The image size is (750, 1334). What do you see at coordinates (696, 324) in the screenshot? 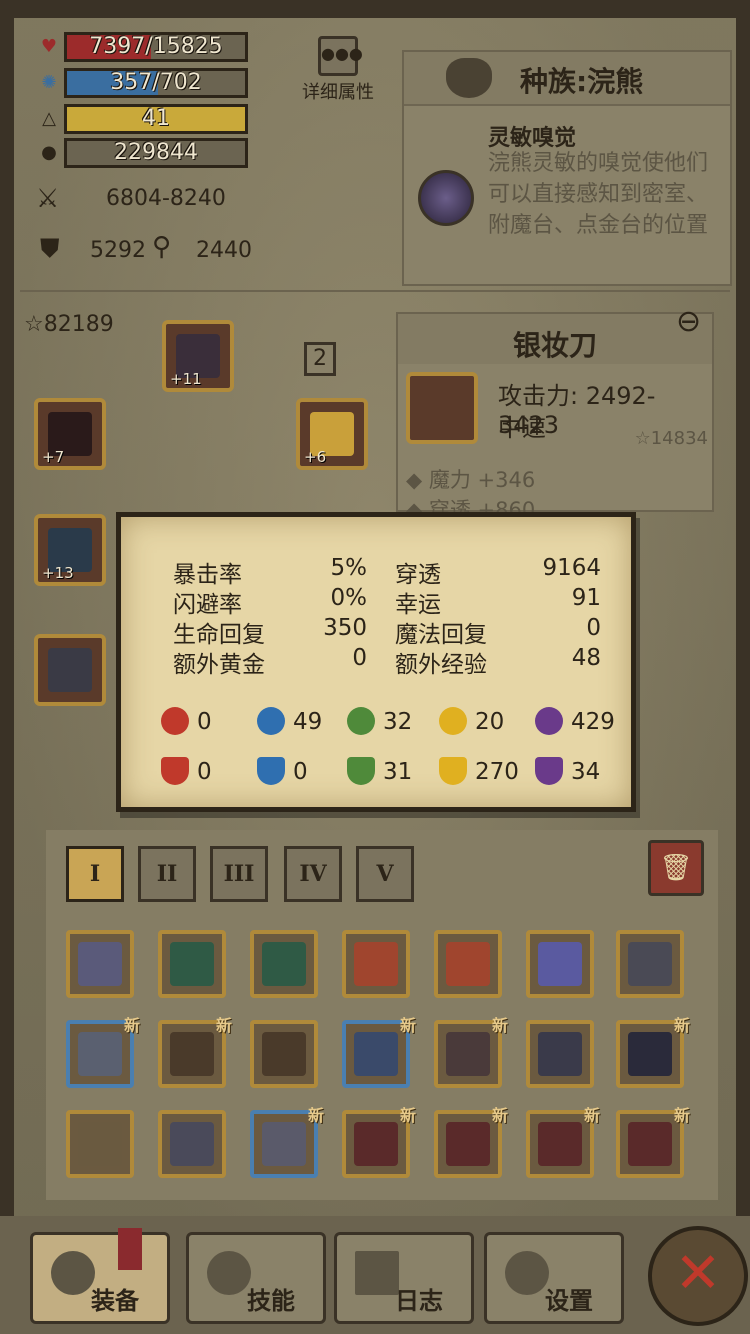
I see `lock-icon: ⊖` at bounding box center [696, 324].